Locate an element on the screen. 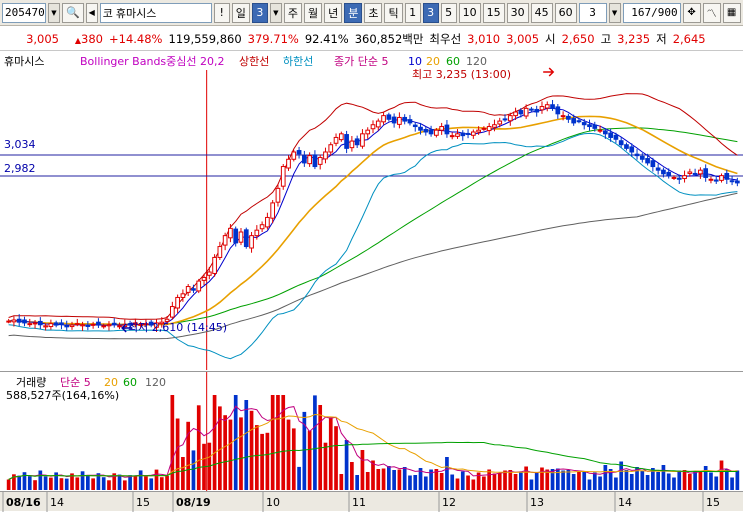  count-input: 3 is located at coordinates (592, 12).